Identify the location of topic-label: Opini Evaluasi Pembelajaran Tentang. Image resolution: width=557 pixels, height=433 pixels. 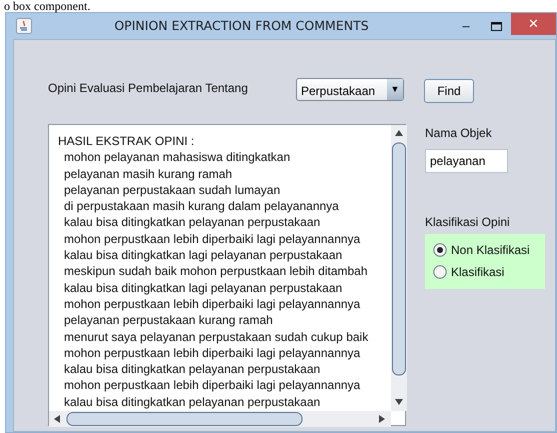
(148, 88).